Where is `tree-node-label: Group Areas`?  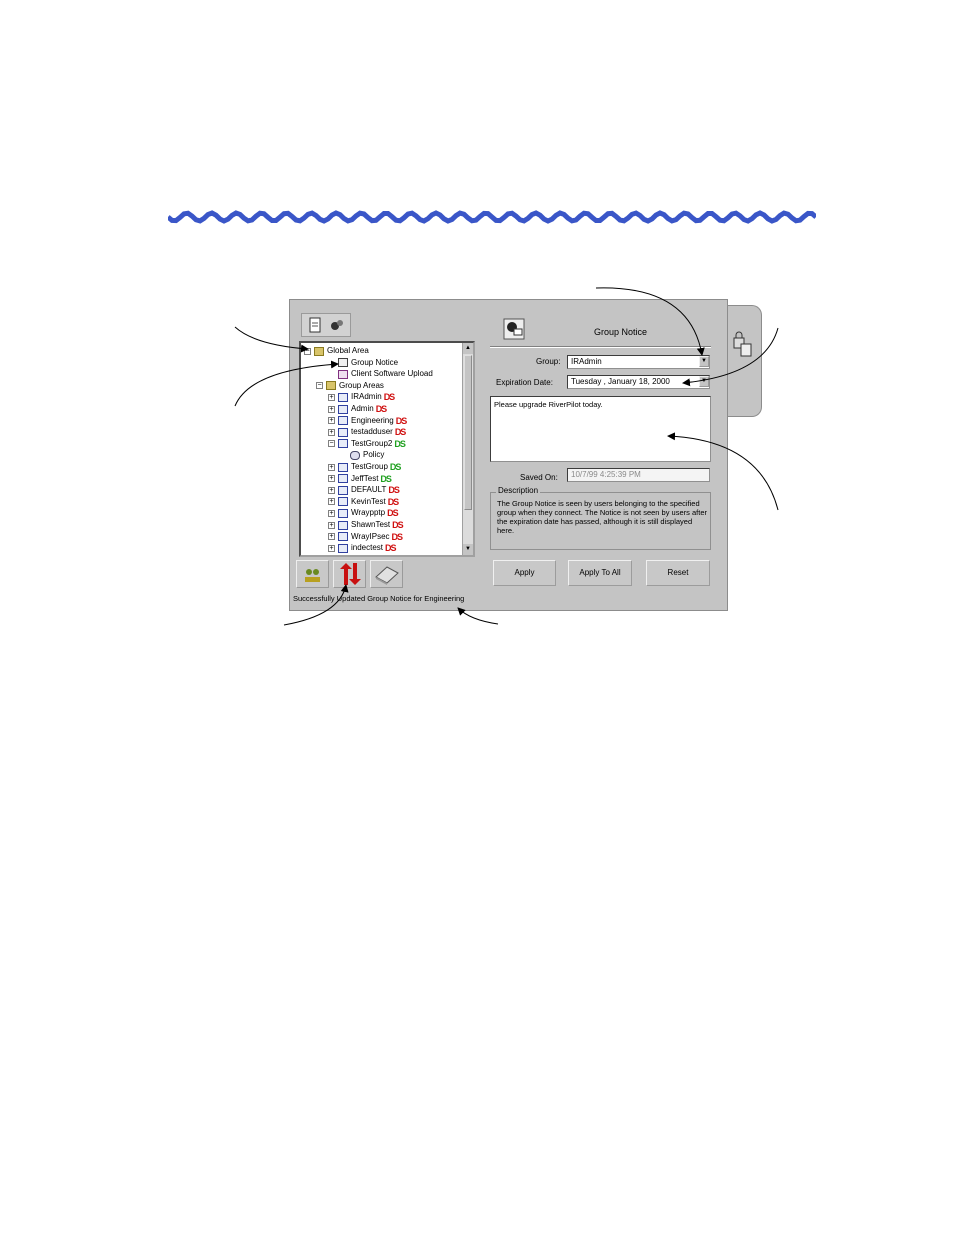 tree-node-label: Group Areas is located at coordinates (361, 385).